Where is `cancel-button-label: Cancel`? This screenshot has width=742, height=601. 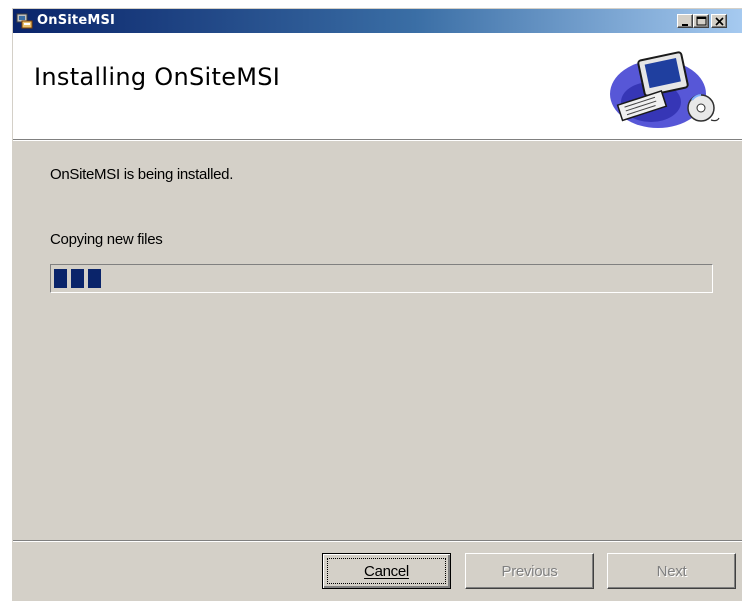 cancel-button-label: Cancel is located at coordinates (386, 571).